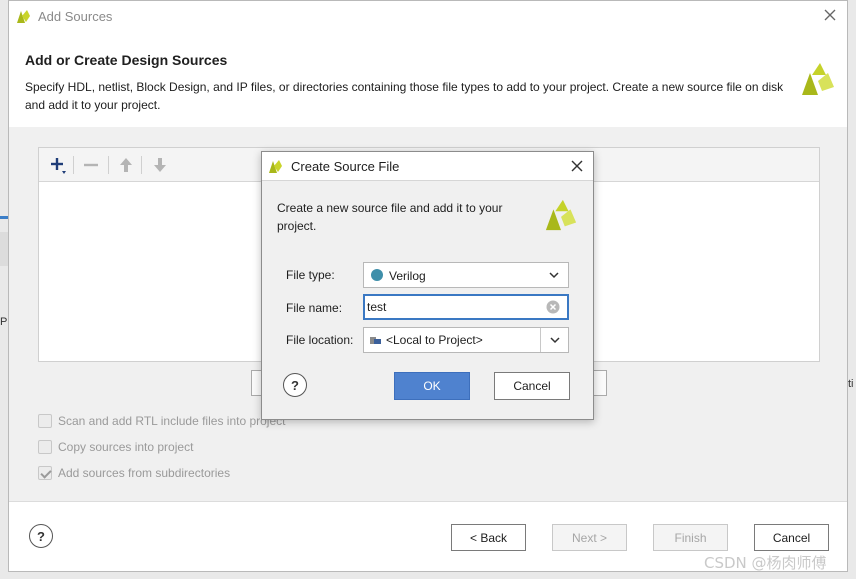 Image resolution: width=856 pixels, height=579 pixels. What do you see at coordinates (314, 308) in the screenshot?
I see `file-name-label: File name:` at bounding box center [314, 308].